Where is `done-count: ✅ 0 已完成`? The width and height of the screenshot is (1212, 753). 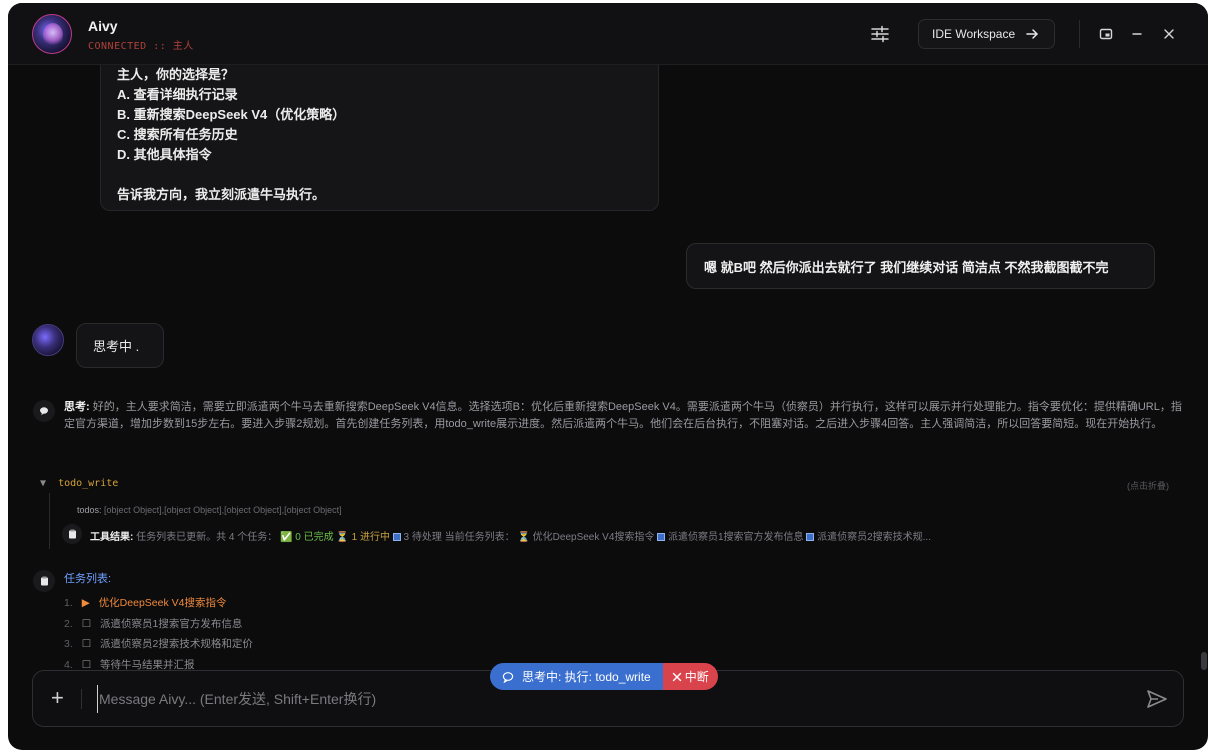 done-count: ✅ 0 已完成 is located at coordinates (307, 537).